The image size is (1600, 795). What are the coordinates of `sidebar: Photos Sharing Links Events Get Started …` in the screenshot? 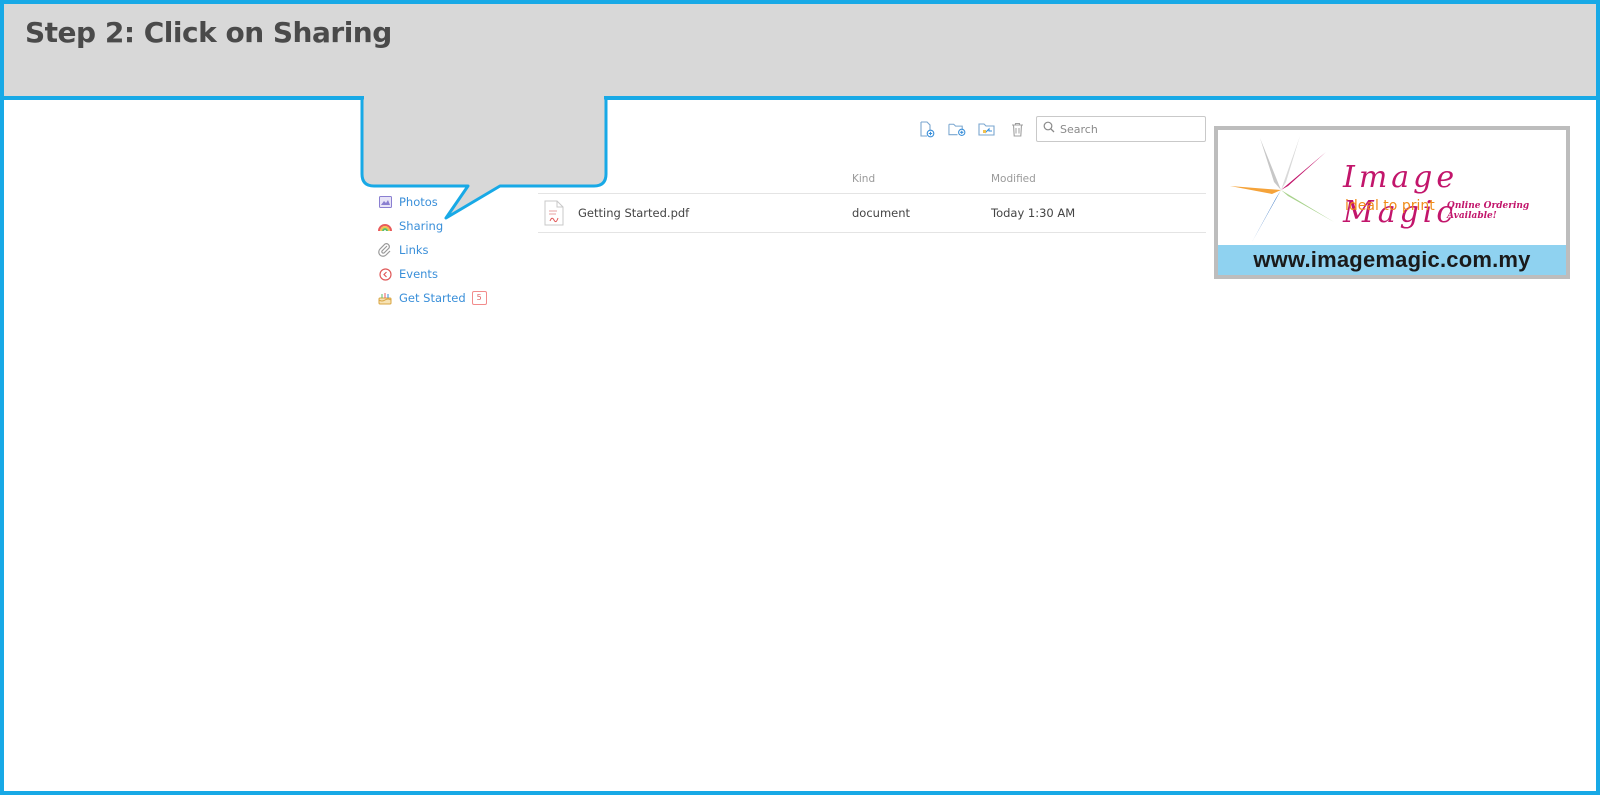 It's located at (448, 250).